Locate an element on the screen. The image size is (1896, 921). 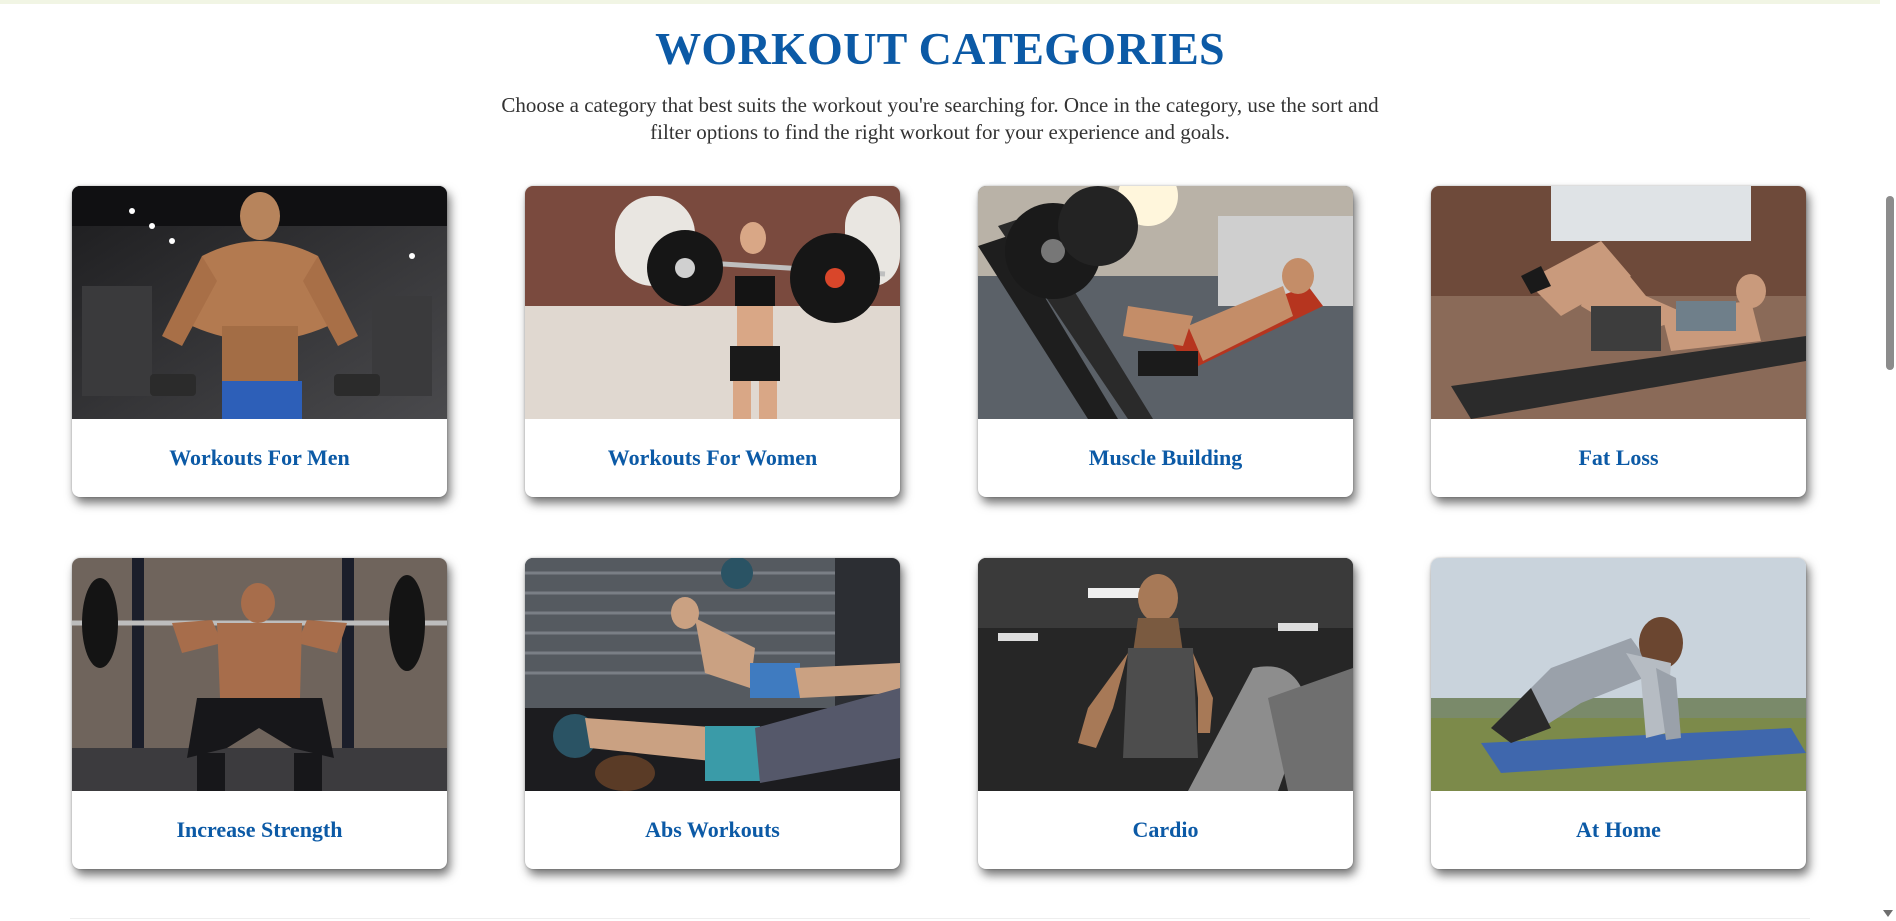
category-card-fat-loss: Fat Loss is located at coordinates (1618, 341).